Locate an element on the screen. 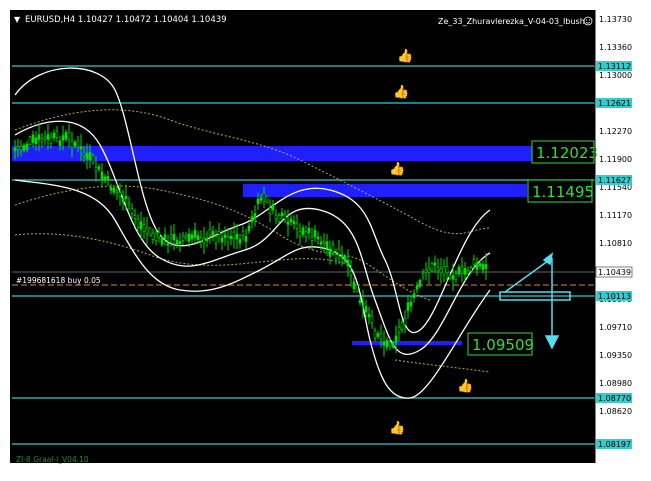  axis-tick: 1.10810 is located at coordinates (615, 243).